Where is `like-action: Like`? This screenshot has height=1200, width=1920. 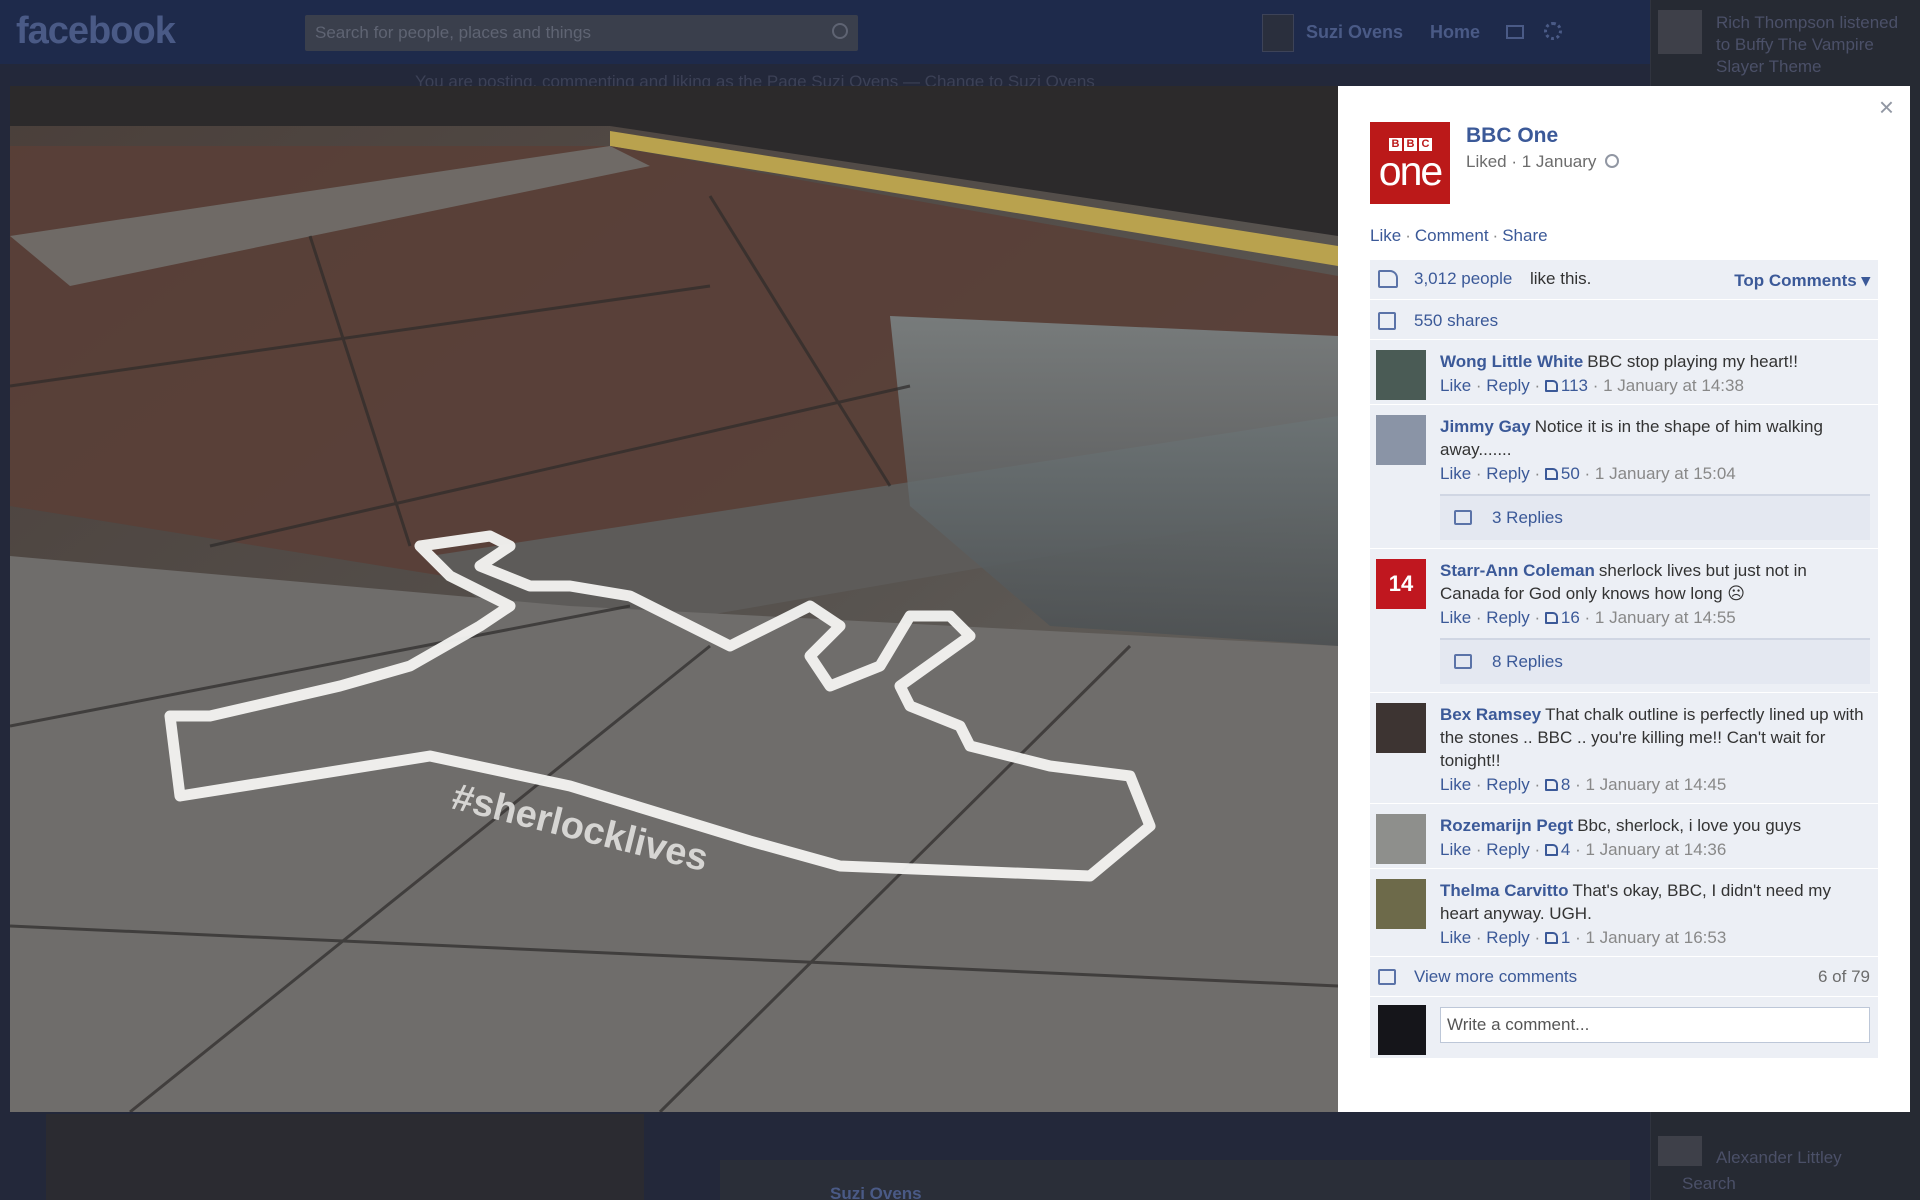
like-action: Like is located at coordinates (1385, 235).